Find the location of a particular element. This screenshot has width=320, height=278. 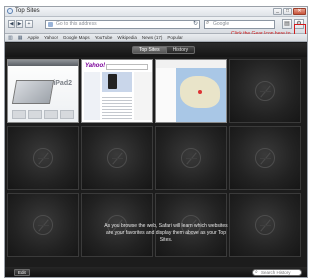

map-pin-icon is located at coordinates (200, 92).